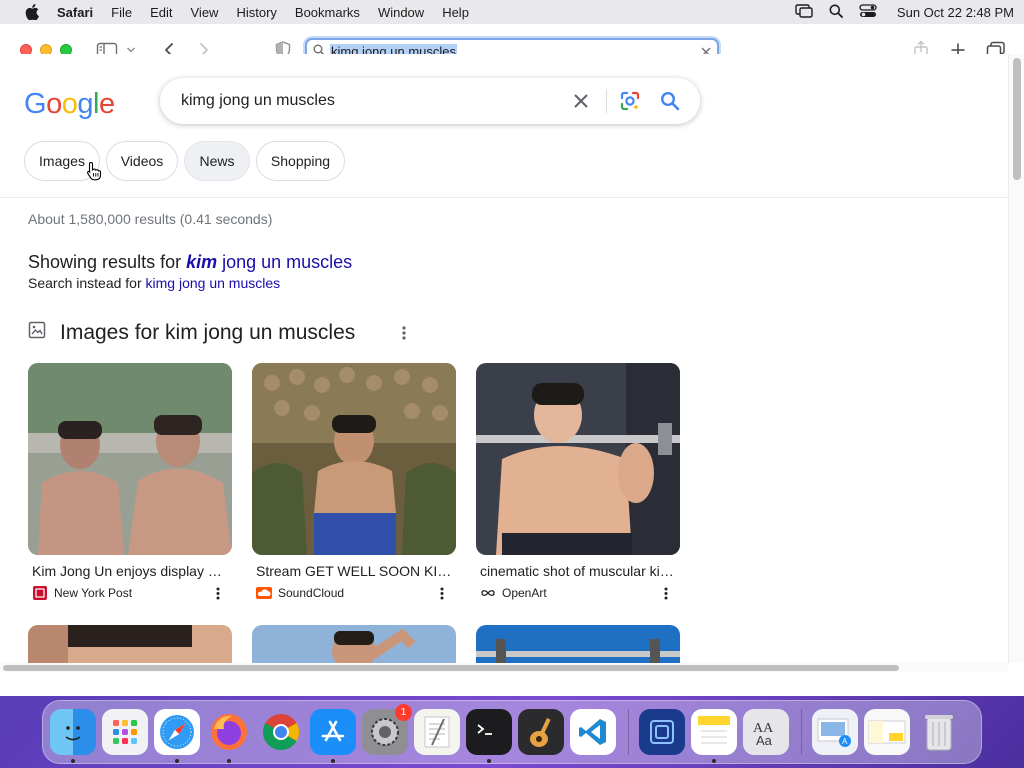 This screenshot has height=768, width=1024. Describe the element at coordinates (451, 668) in the screenshot. I see `horizontal-scroll-thumb` at that location.